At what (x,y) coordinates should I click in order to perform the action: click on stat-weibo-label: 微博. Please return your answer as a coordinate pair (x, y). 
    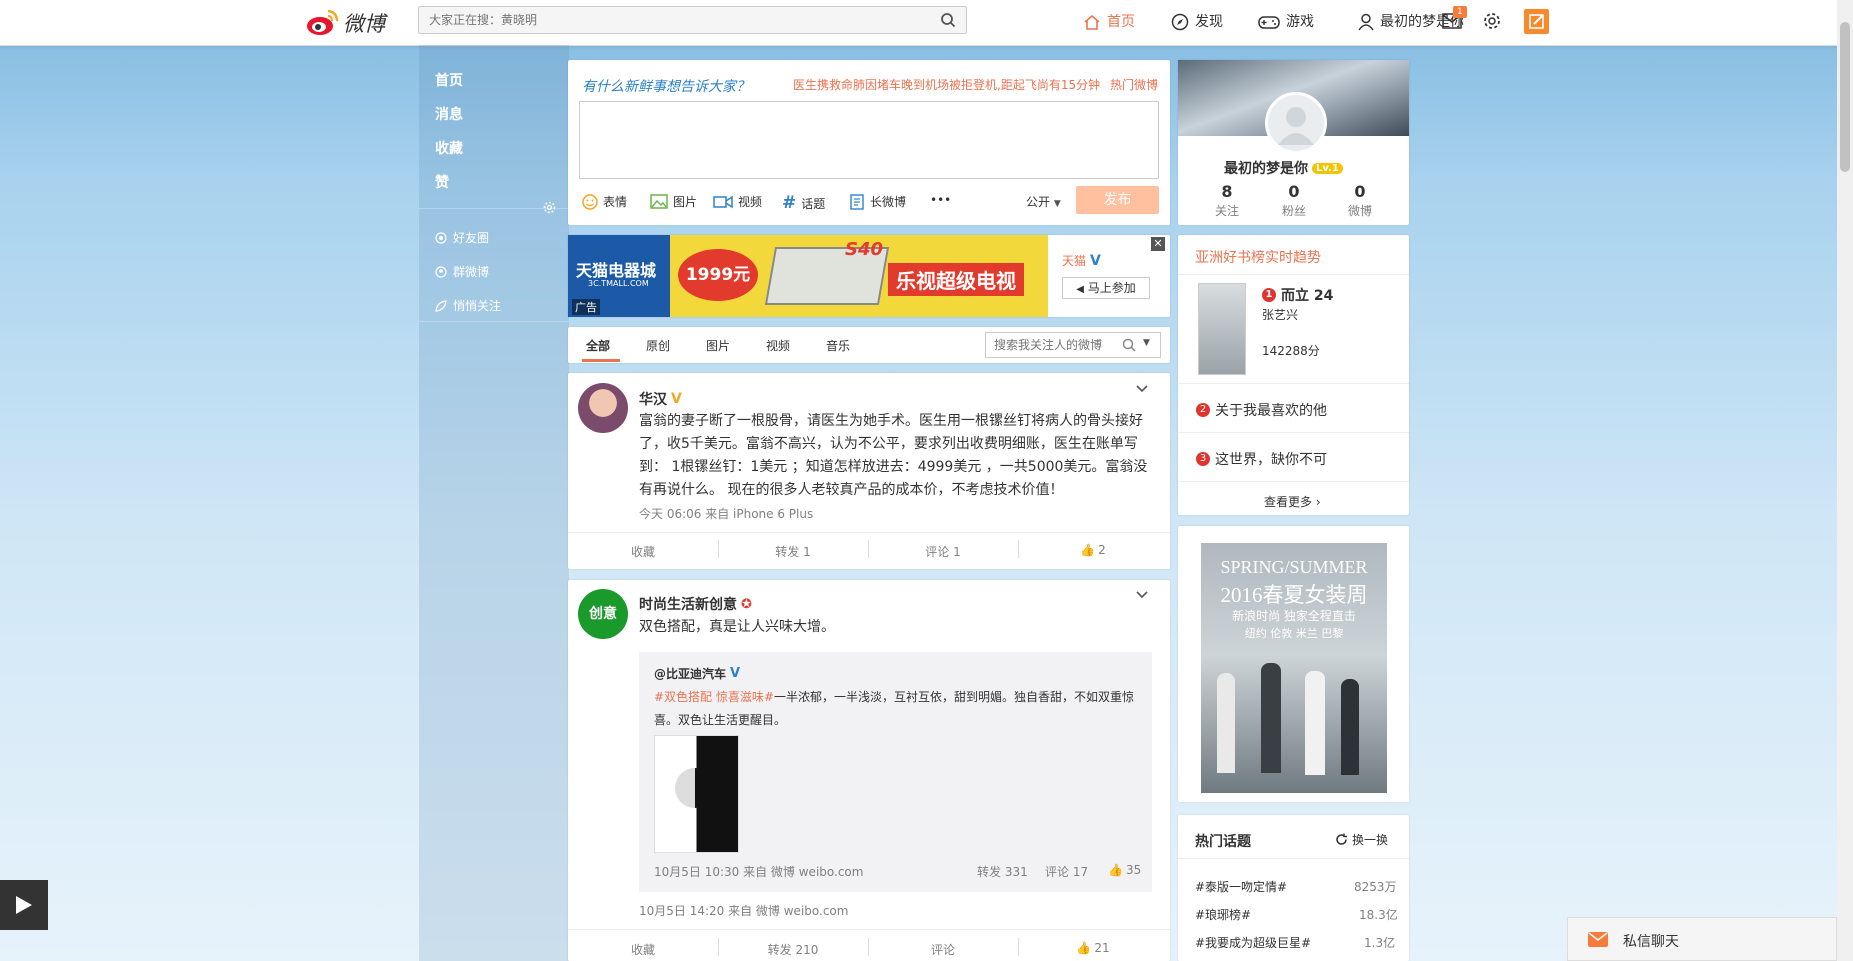
    Looking at the image, I should click on (1360, 210).